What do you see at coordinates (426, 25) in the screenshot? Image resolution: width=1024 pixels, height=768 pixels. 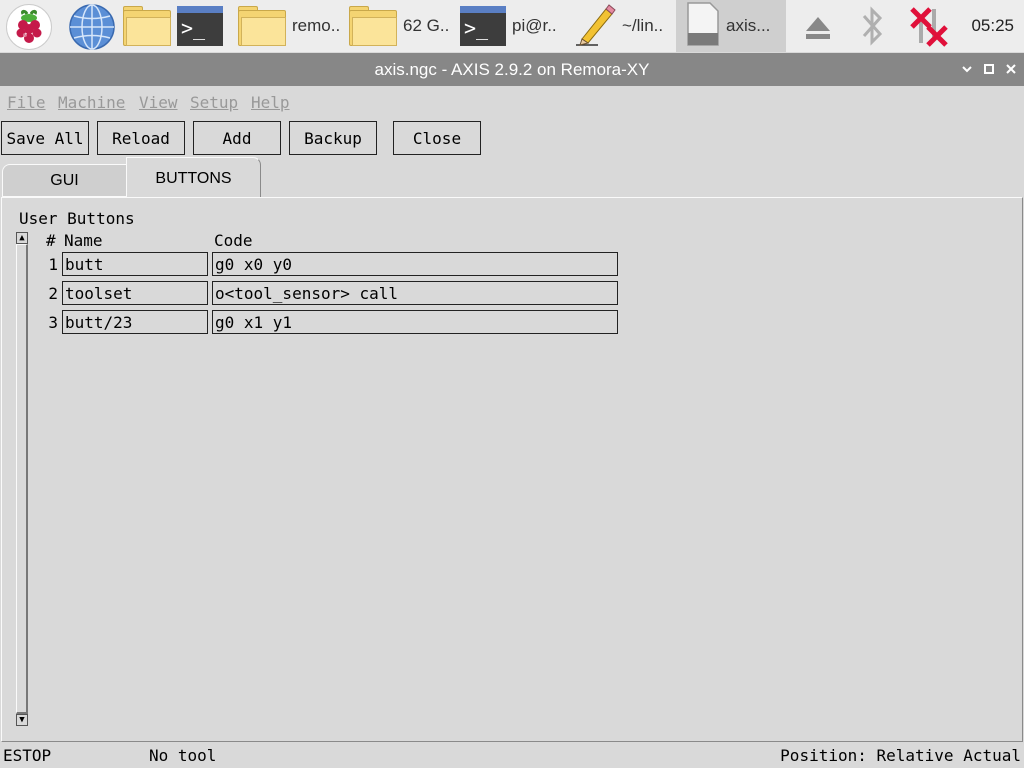 I see `taskbar-window-label: 62 G..` at bounding box center [426, 25].